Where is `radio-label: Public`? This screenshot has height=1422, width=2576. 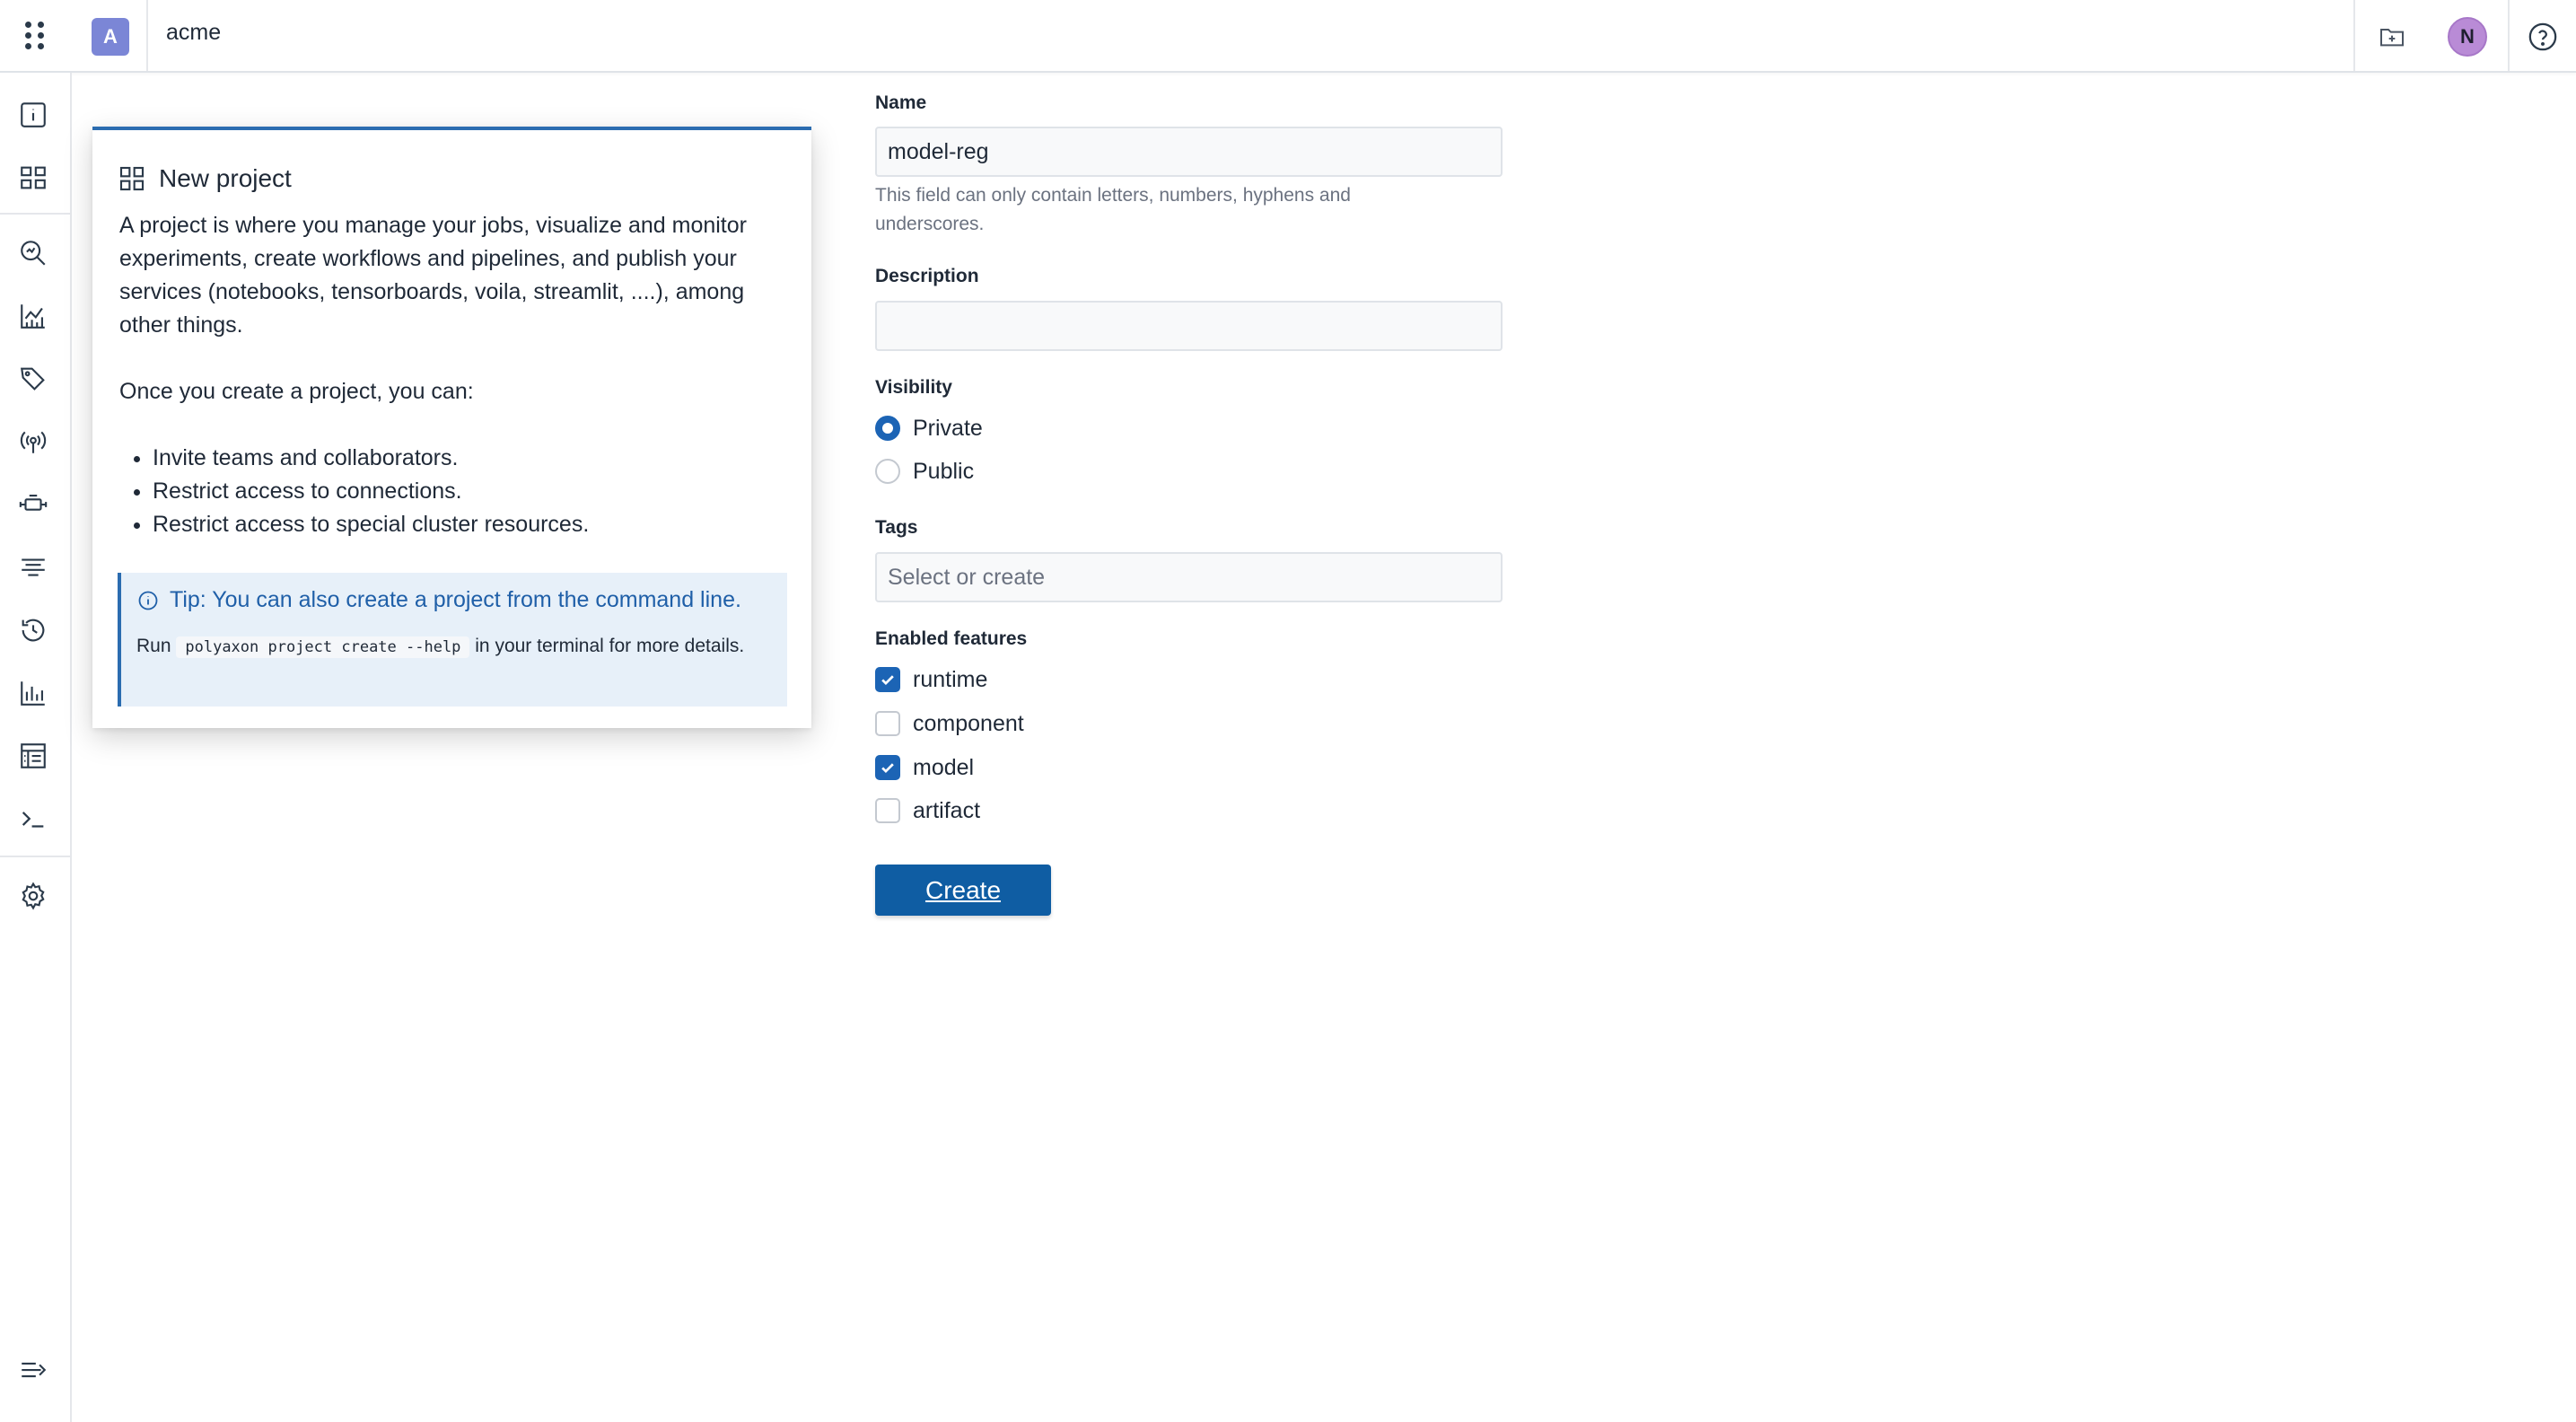
radio-label: Public is located at coordinates (944, 471).